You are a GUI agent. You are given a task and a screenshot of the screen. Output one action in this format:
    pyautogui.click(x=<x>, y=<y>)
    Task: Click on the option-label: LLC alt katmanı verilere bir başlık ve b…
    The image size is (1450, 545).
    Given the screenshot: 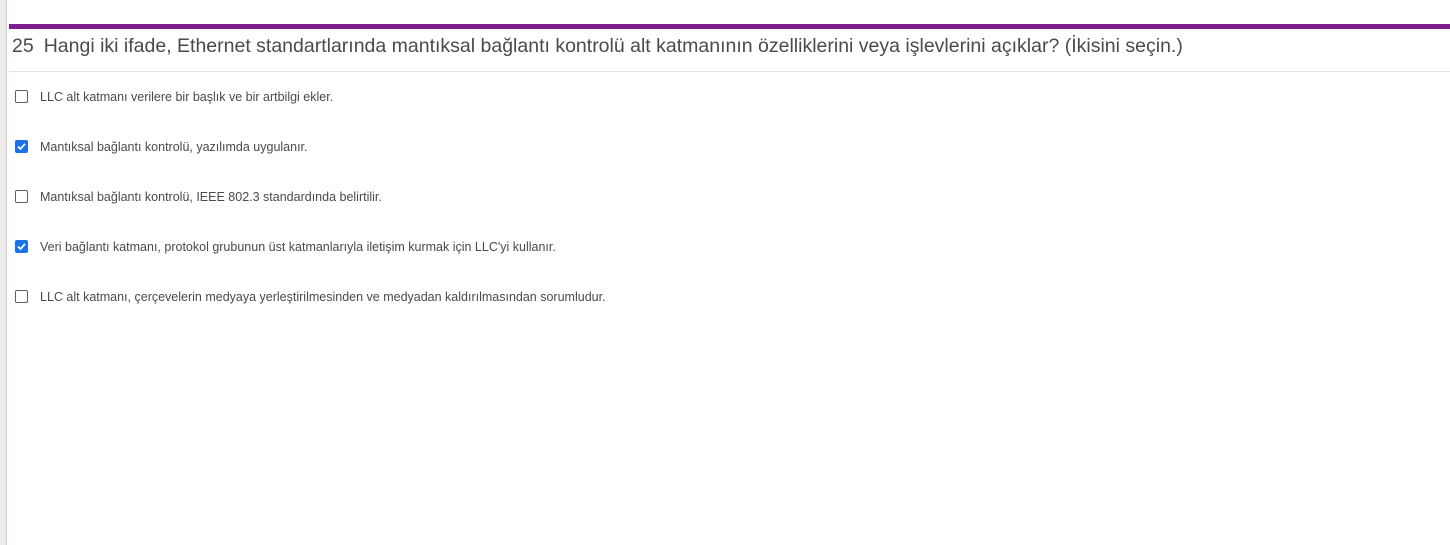 What is the action you would take?
    pyautogui.click(x=187, y=97)
    